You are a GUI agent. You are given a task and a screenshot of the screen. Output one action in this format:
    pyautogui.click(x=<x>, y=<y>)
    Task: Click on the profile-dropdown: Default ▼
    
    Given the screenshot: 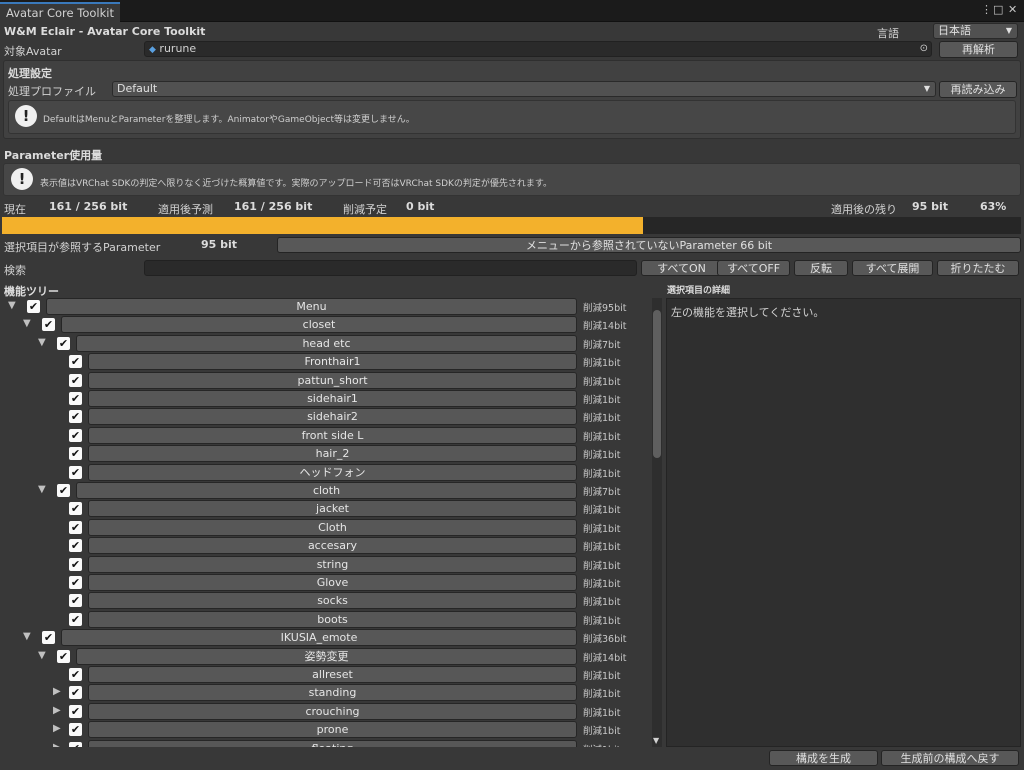 What is the action you would take?
    pyautogui.click(x=524, y=89)
    